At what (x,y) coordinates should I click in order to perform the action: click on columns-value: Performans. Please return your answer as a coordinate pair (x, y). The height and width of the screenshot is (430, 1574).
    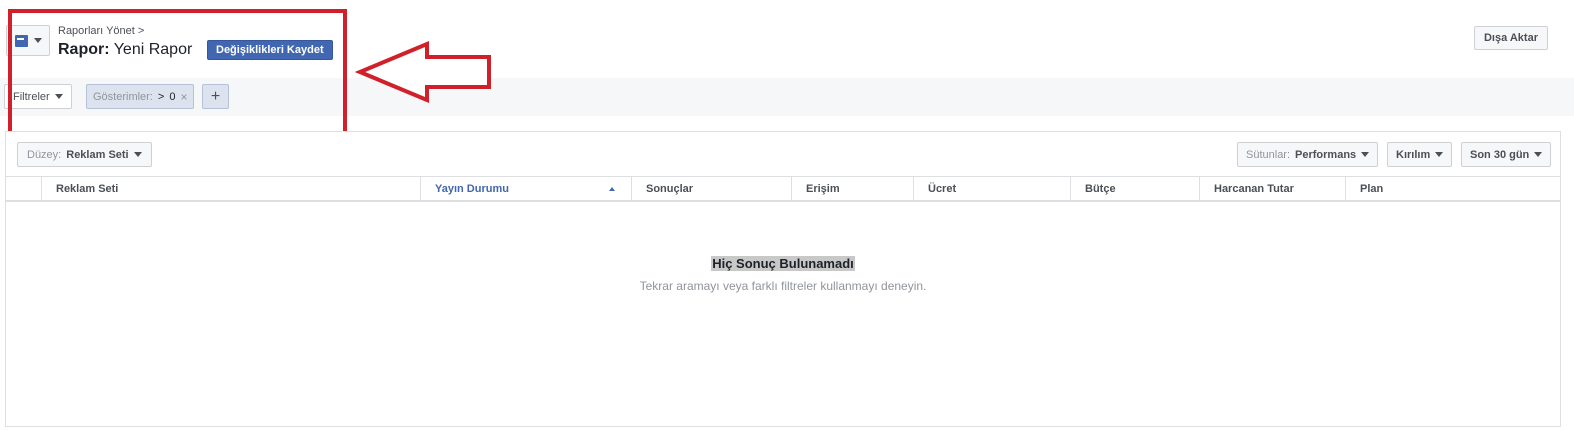
    Looking at the image, I should click on (1326, 154).